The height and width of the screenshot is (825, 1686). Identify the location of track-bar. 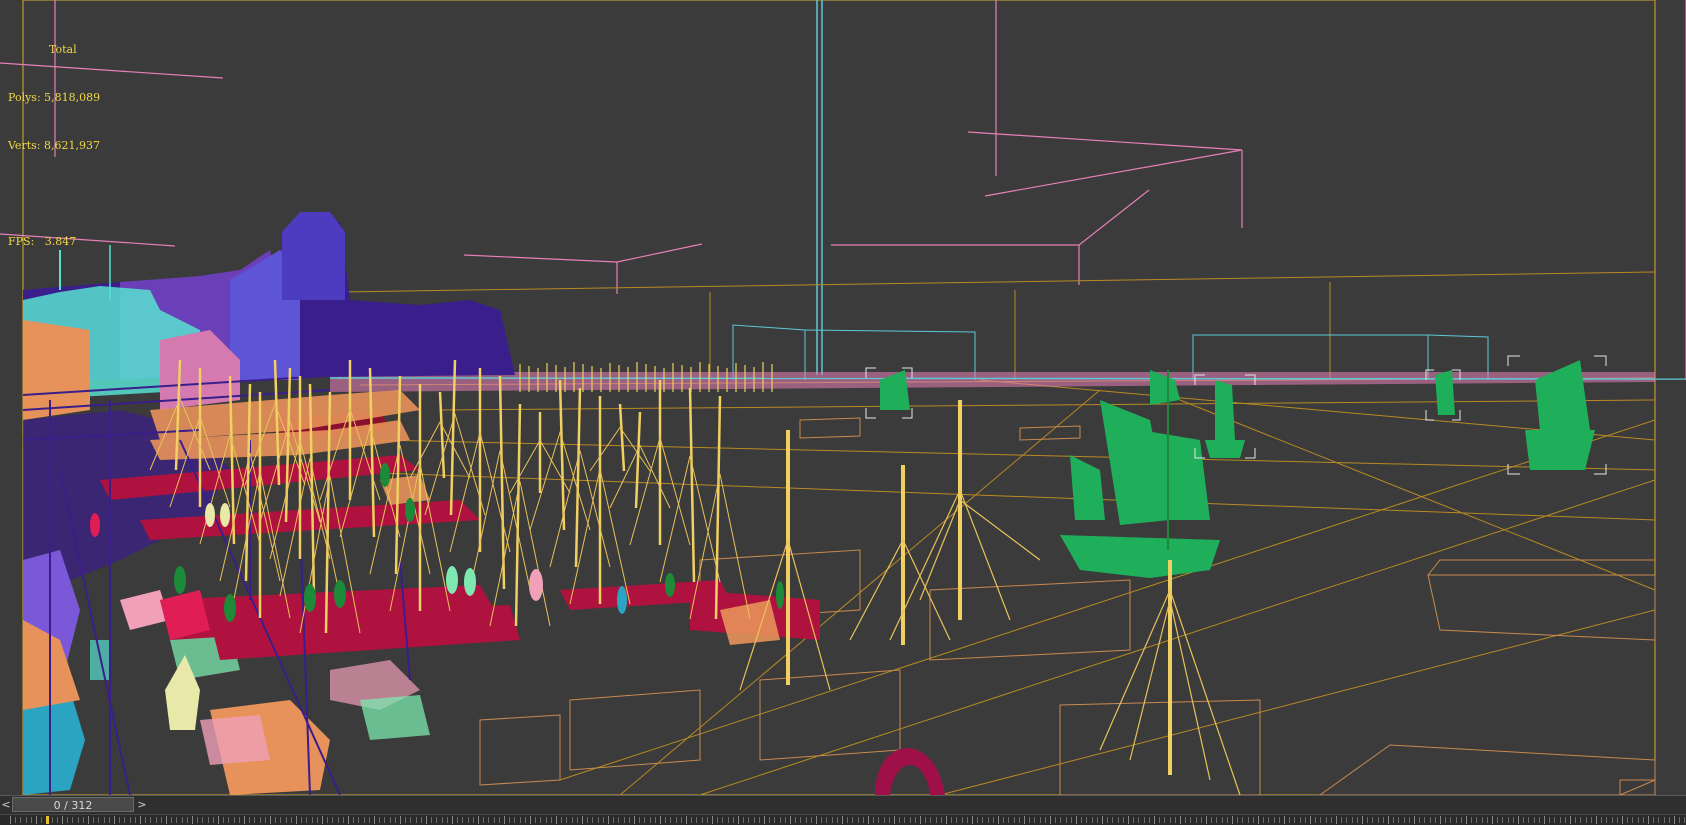
(843, 819).